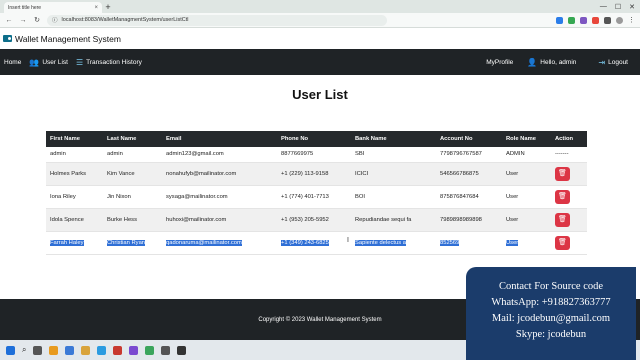 Image resolution: width=640 pixels, height=360 pixels. Describe the element at coordinates (219, 174) in the screenshot. I see `cell-email: nonahufyb@mailinator.com` at that location.